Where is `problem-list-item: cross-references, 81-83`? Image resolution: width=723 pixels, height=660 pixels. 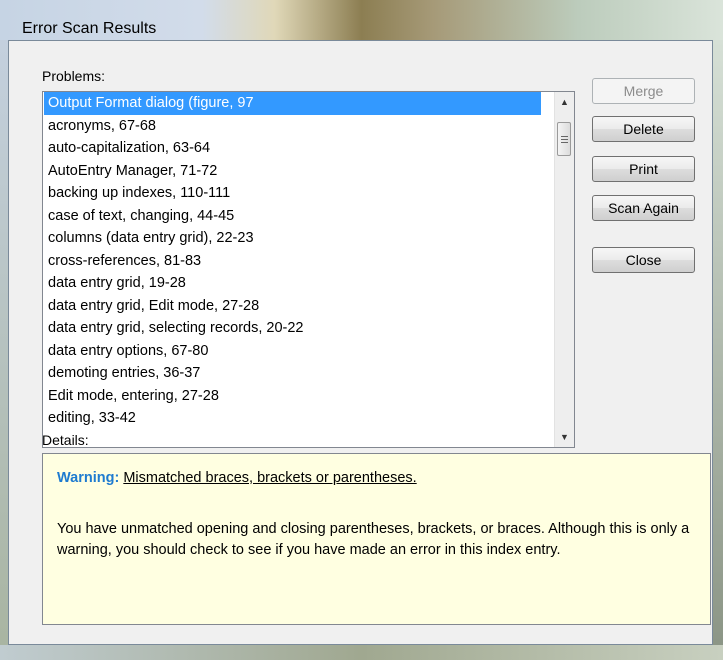 problem-list-item: cross-references, 81-83 is located at coordinates (292, 261).